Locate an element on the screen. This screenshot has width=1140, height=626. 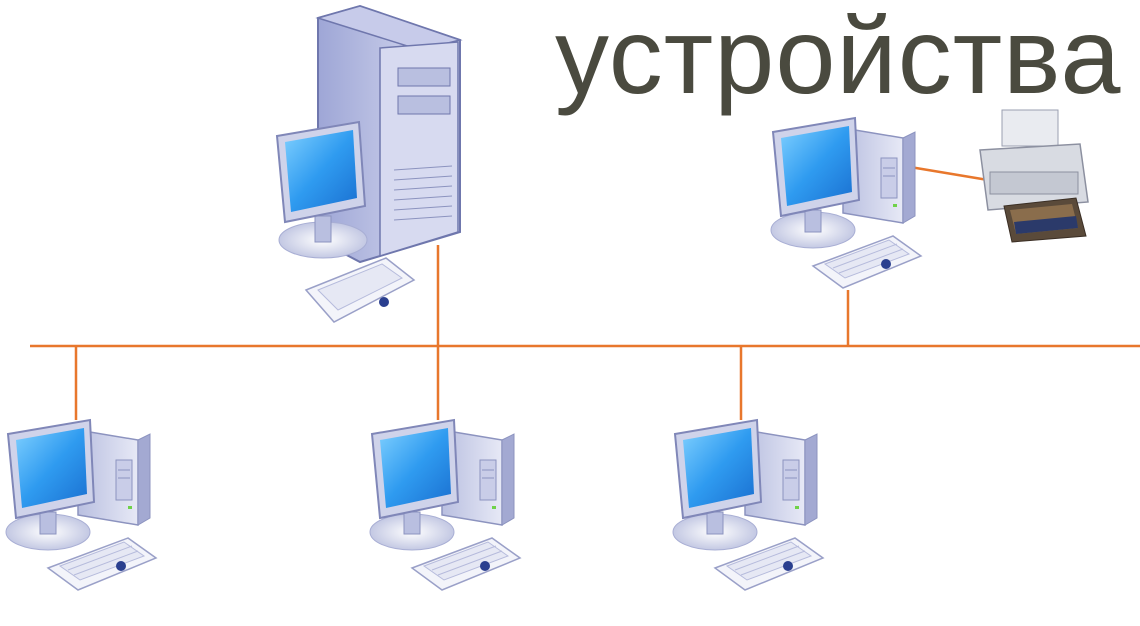
workstation-3-node is located at coordinates (748, 505).